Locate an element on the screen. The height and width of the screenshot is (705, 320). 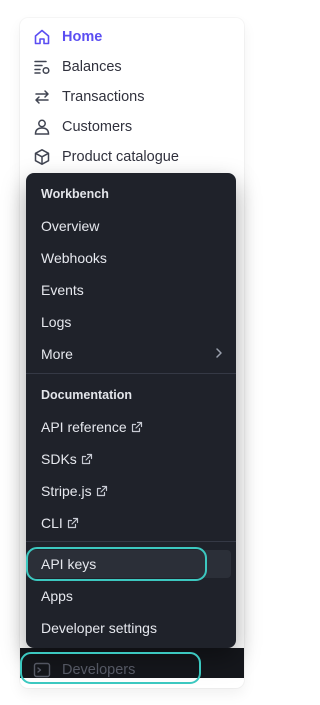
menu-item-label: Logs is located at coordinates (56, 322).